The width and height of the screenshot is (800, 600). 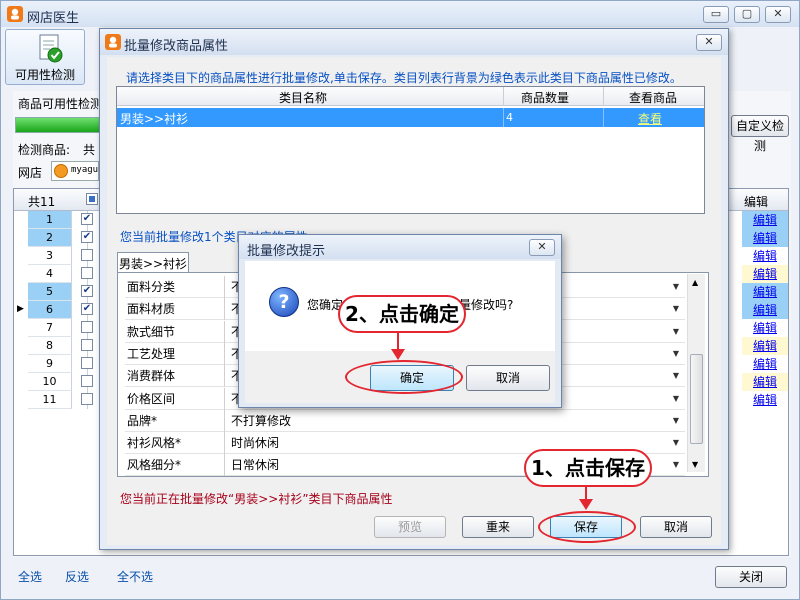 I want to click on arrow-to-ok-icon, so click(x=398, y=346).